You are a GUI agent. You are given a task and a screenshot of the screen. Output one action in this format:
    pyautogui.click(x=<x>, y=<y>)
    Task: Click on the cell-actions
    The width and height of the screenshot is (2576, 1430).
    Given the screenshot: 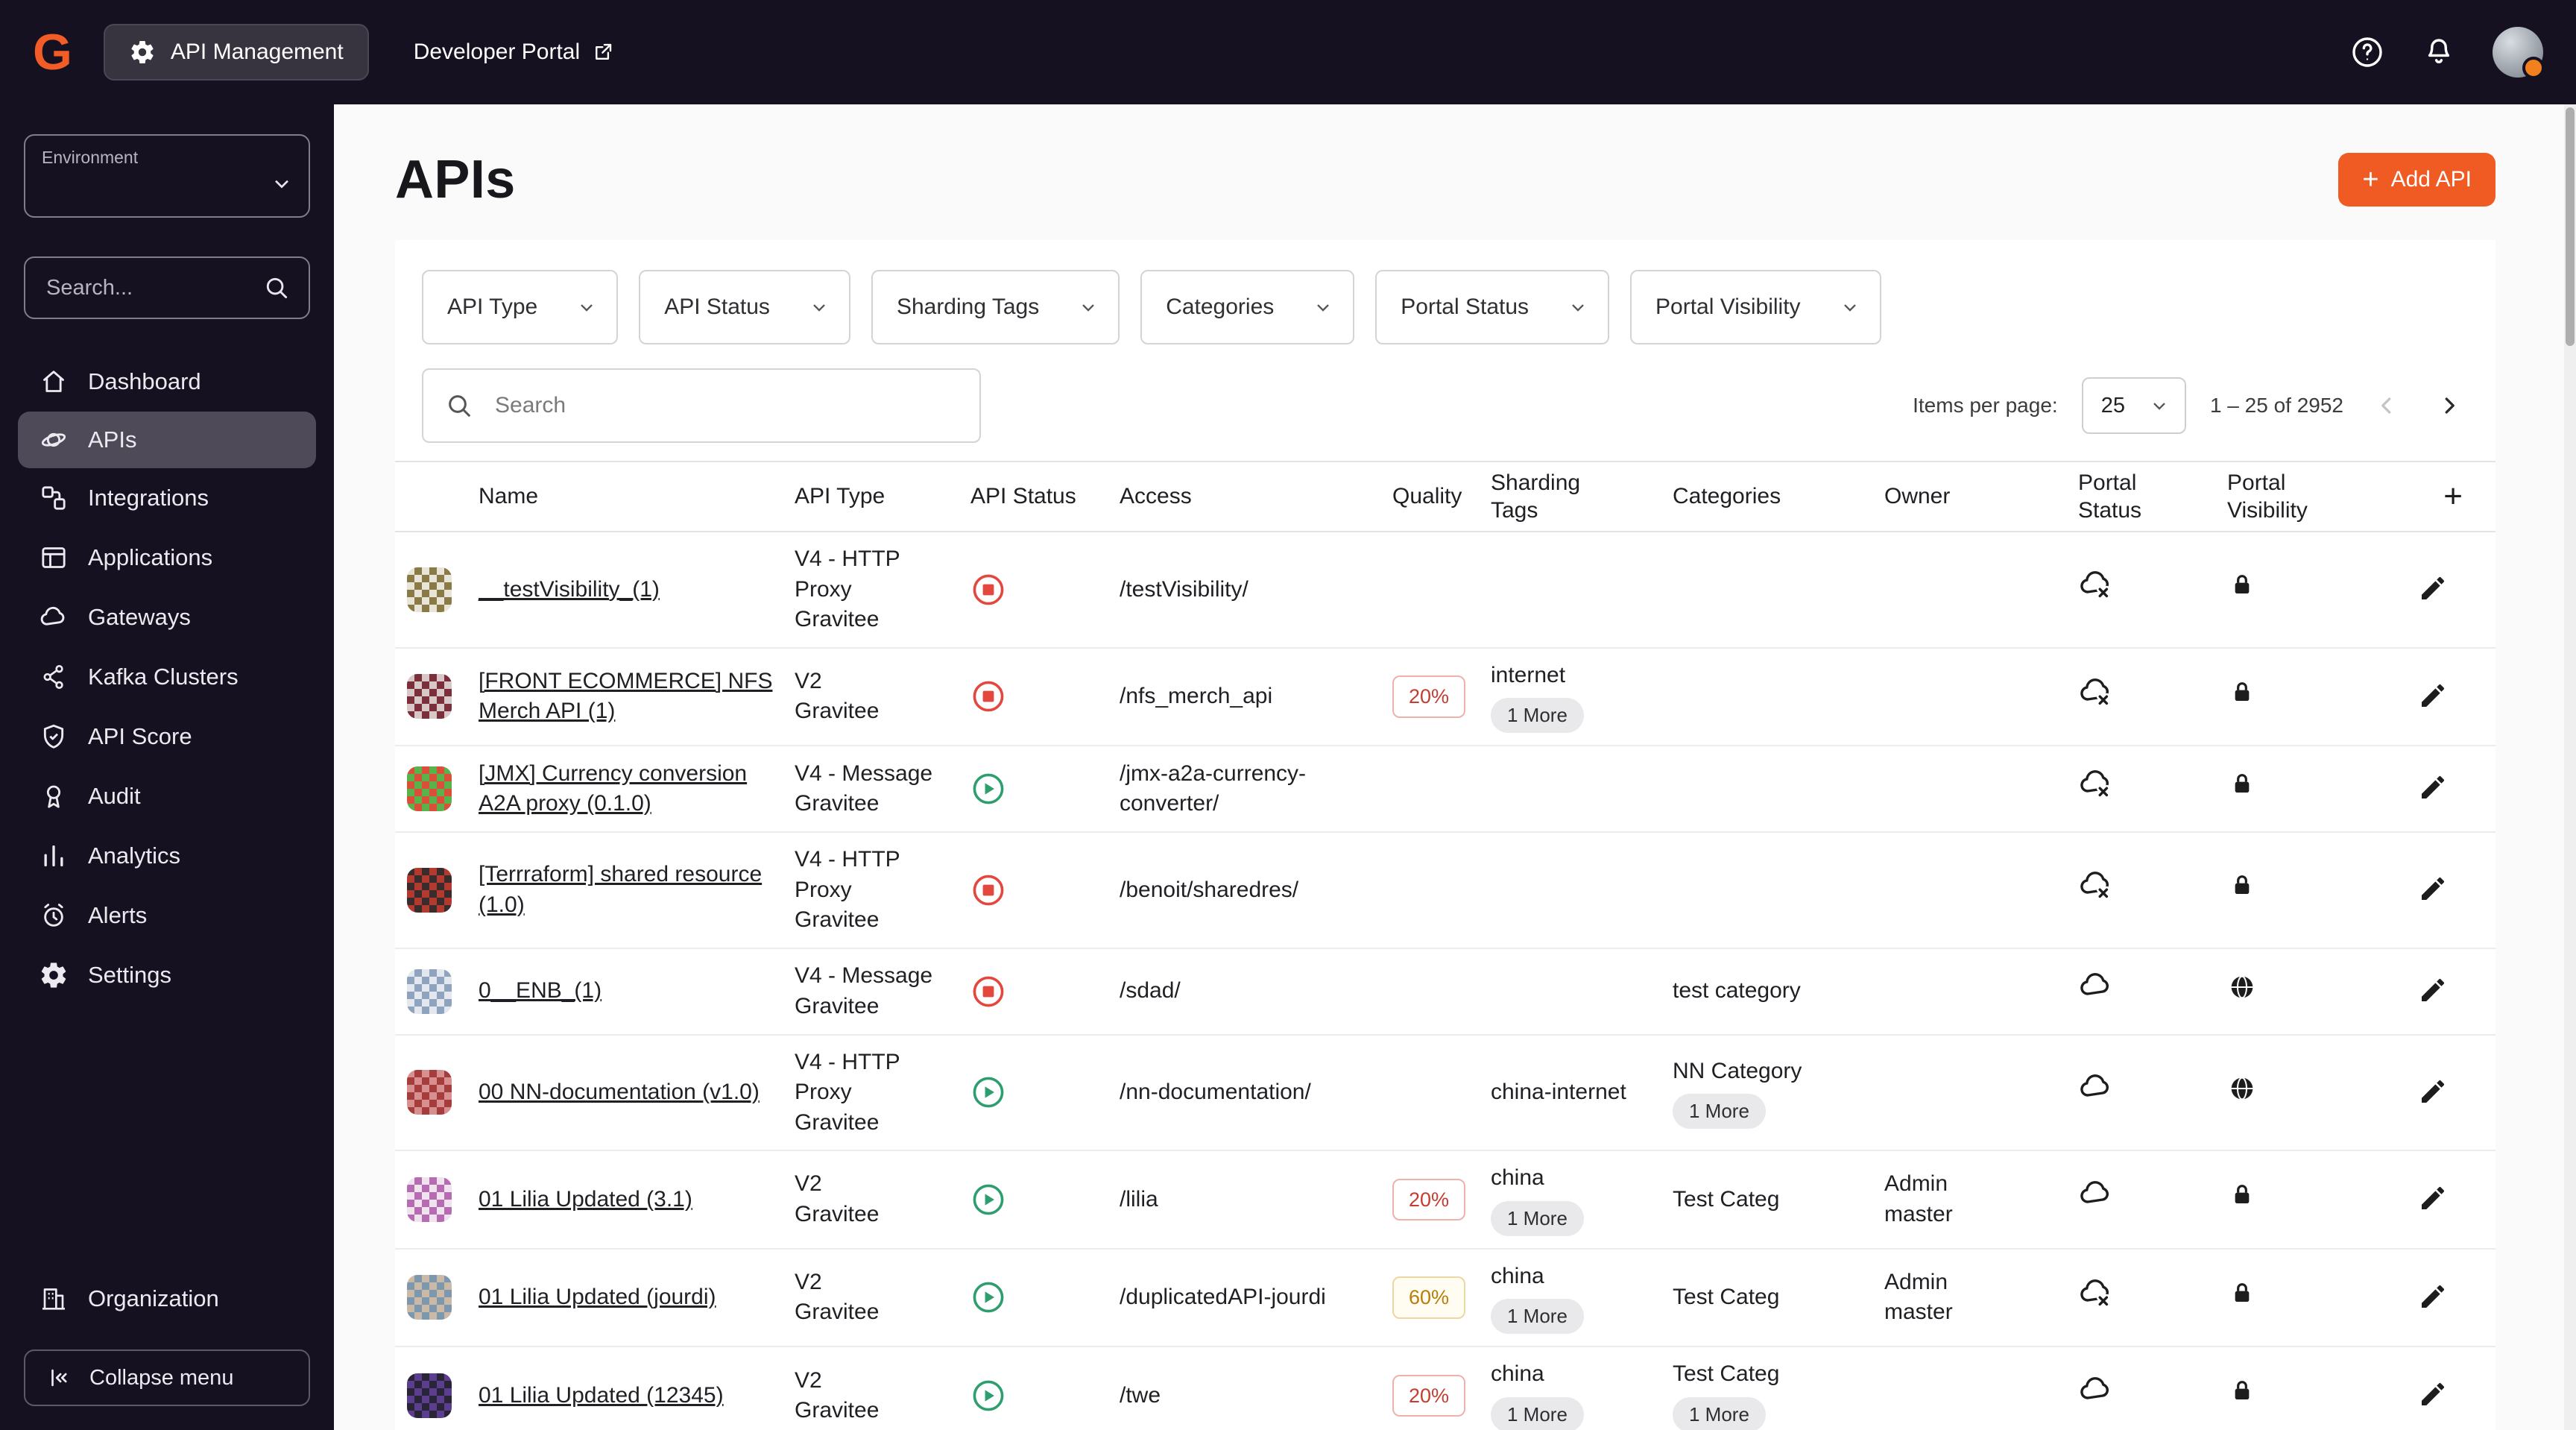 What is the action you would take?
    pyautogui.click(x=2441, y=1093)
    